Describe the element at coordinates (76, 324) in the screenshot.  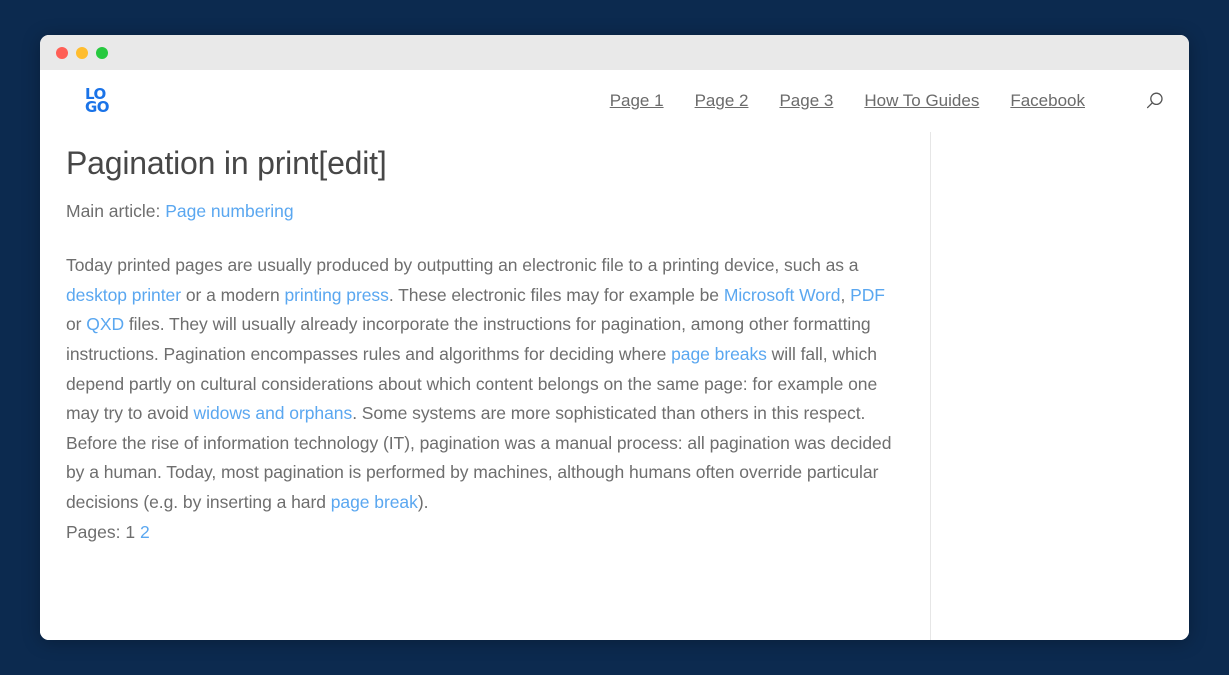
I see `body-text-5: or` at that location.